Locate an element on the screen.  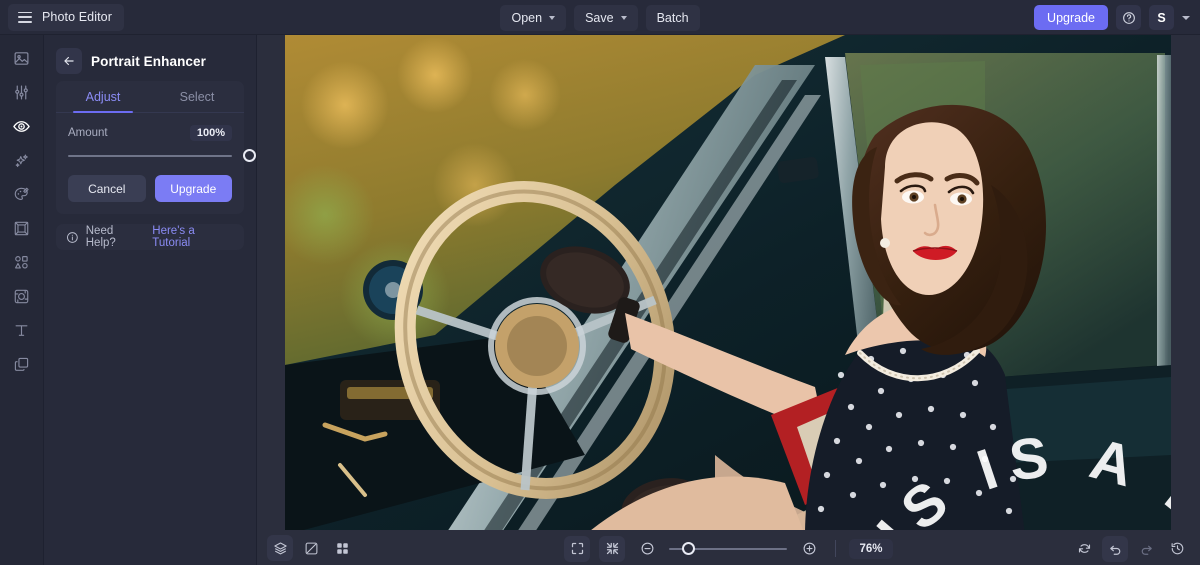
rail-item-artsy is located at coordinates (22, 194).